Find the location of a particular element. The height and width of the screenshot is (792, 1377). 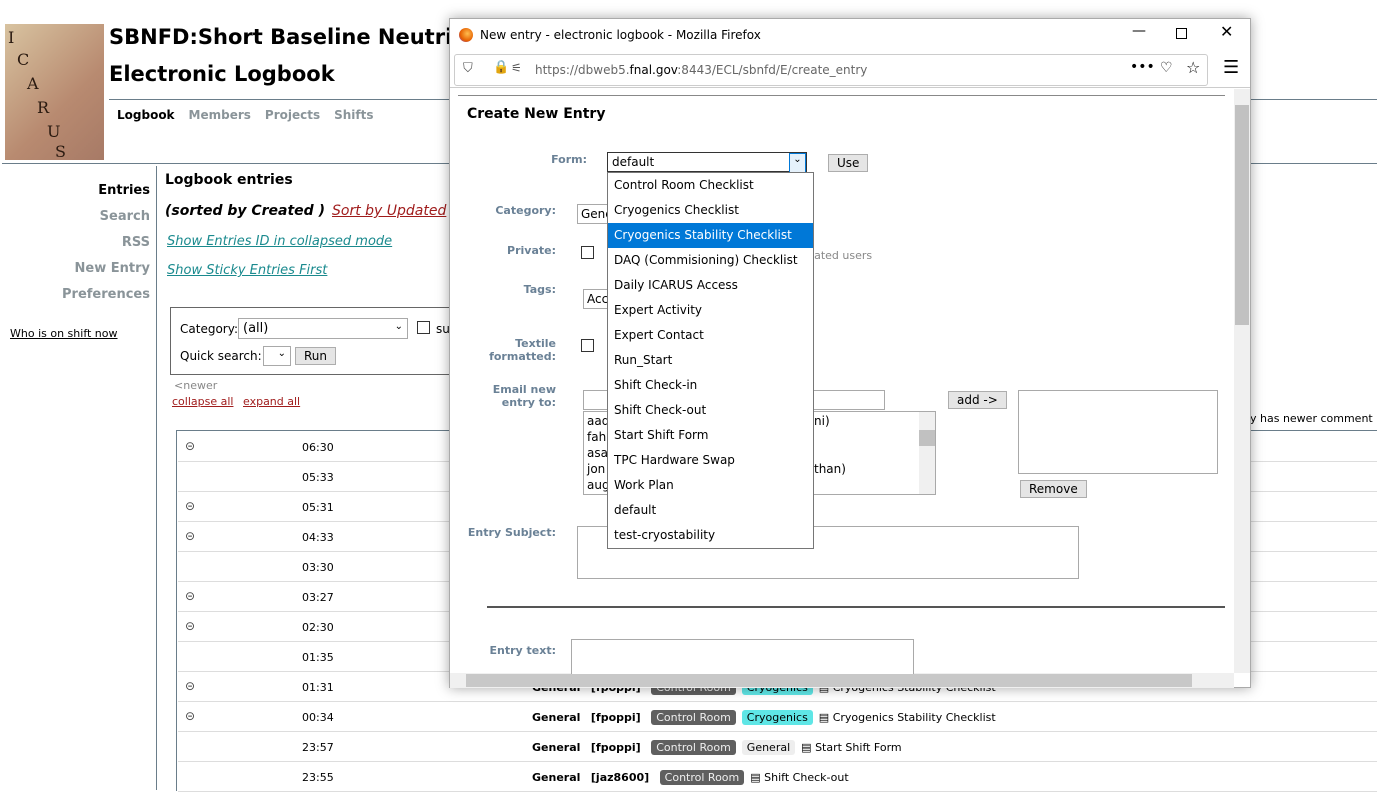

icarus-logo: ICARUS is located at coordinates (54, 92).